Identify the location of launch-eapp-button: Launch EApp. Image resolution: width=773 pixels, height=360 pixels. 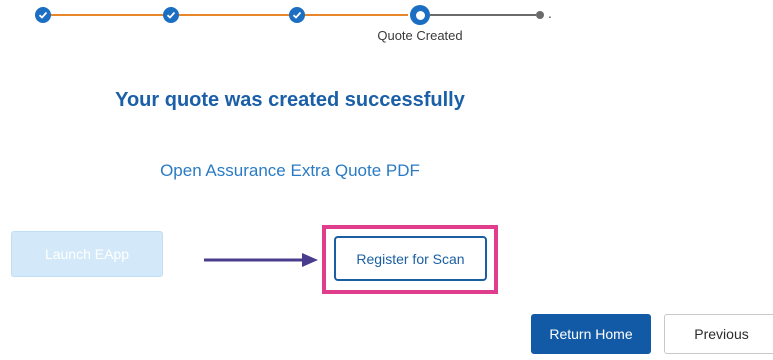
(87, 254).